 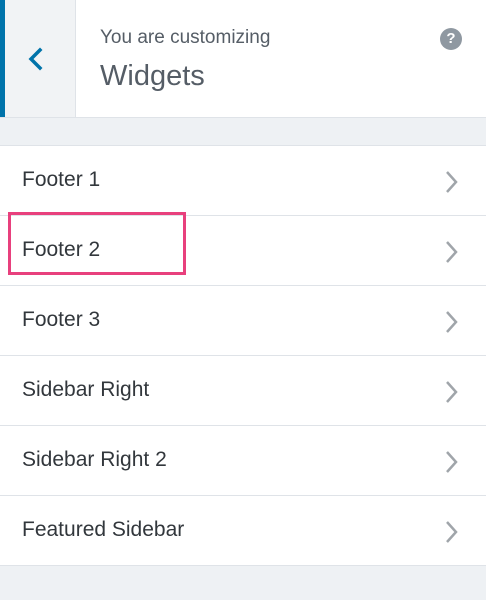 I want to click on section-sidebar-right-2: Sidebar Right 2, so click(x=243, y=461).